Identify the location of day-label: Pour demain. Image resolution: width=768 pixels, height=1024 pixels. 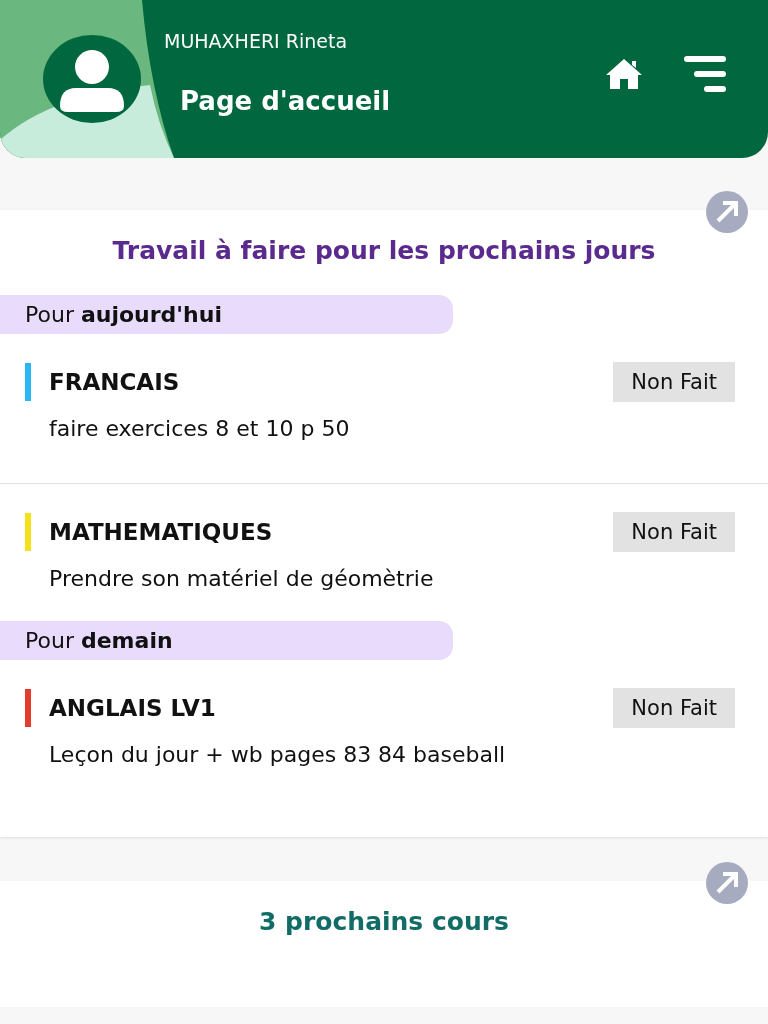
(226, 640).